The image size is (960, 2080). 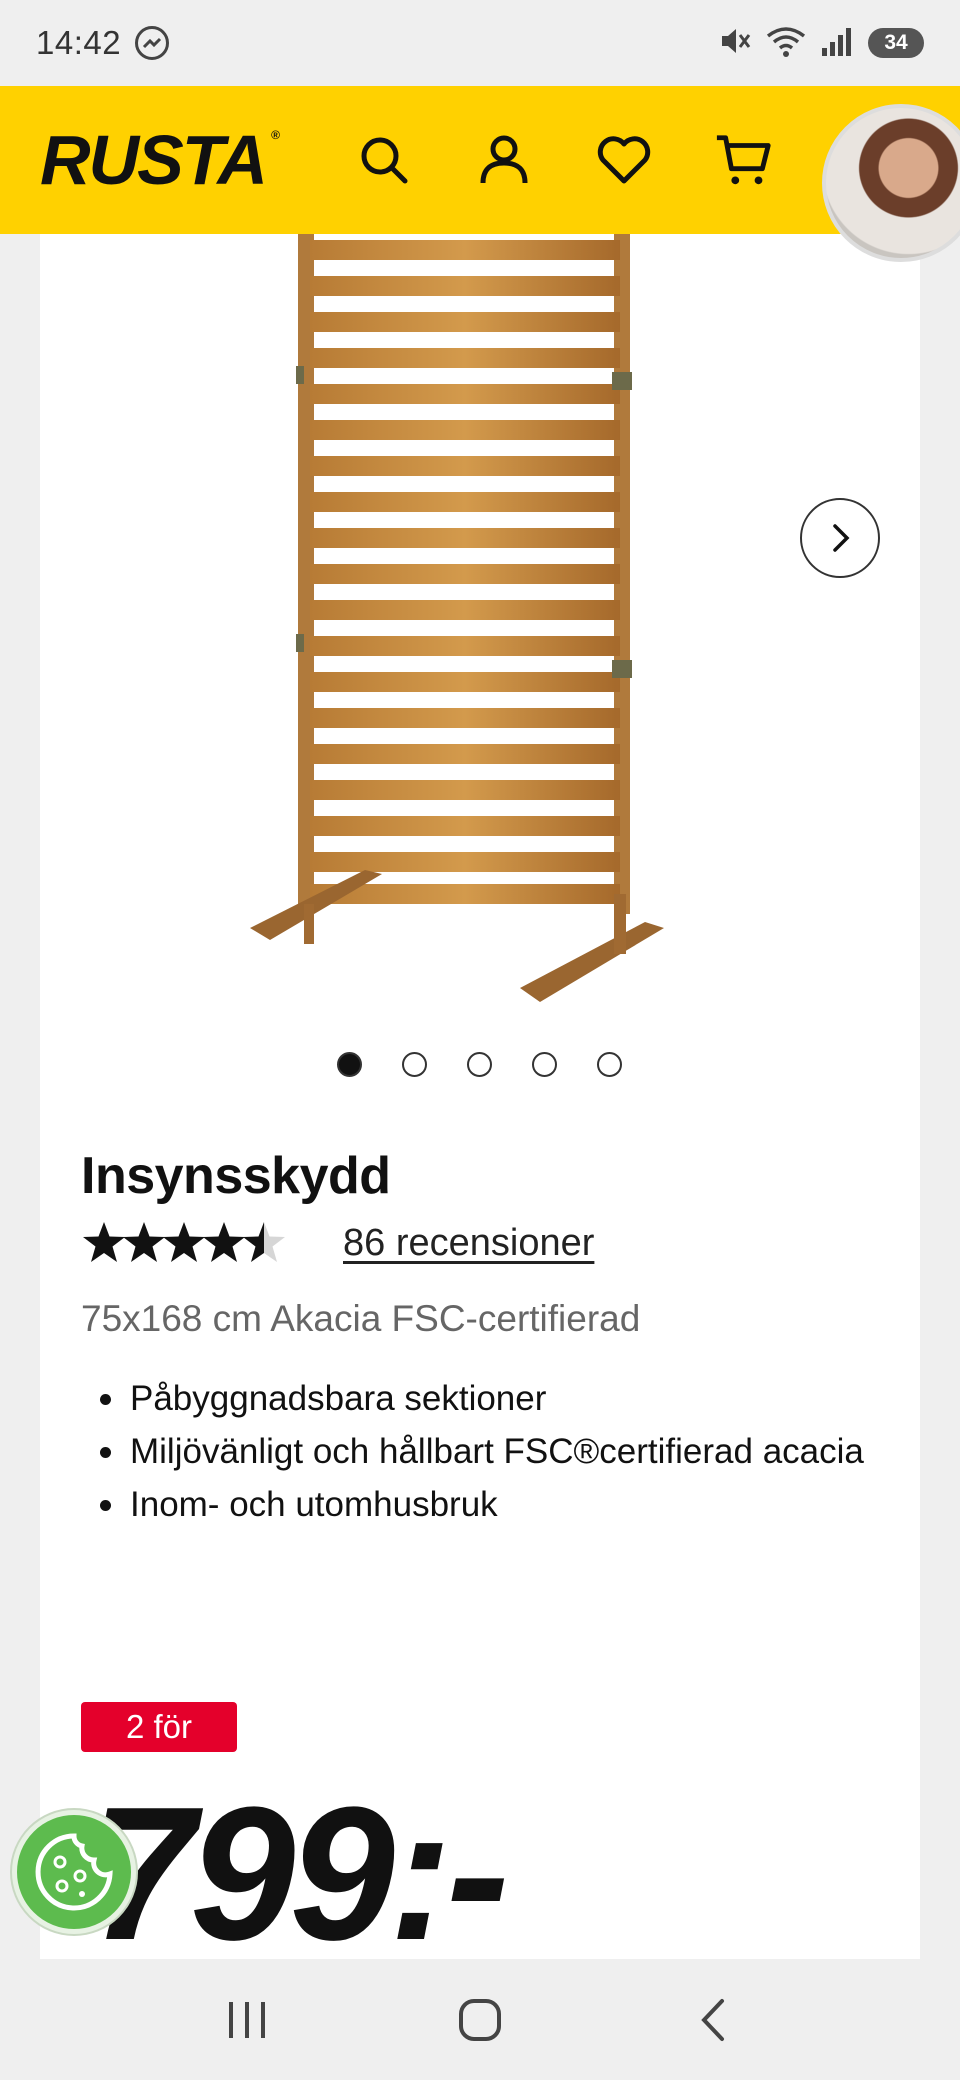 I want to click on chevron-right-icon, so click(x=841, y=538).